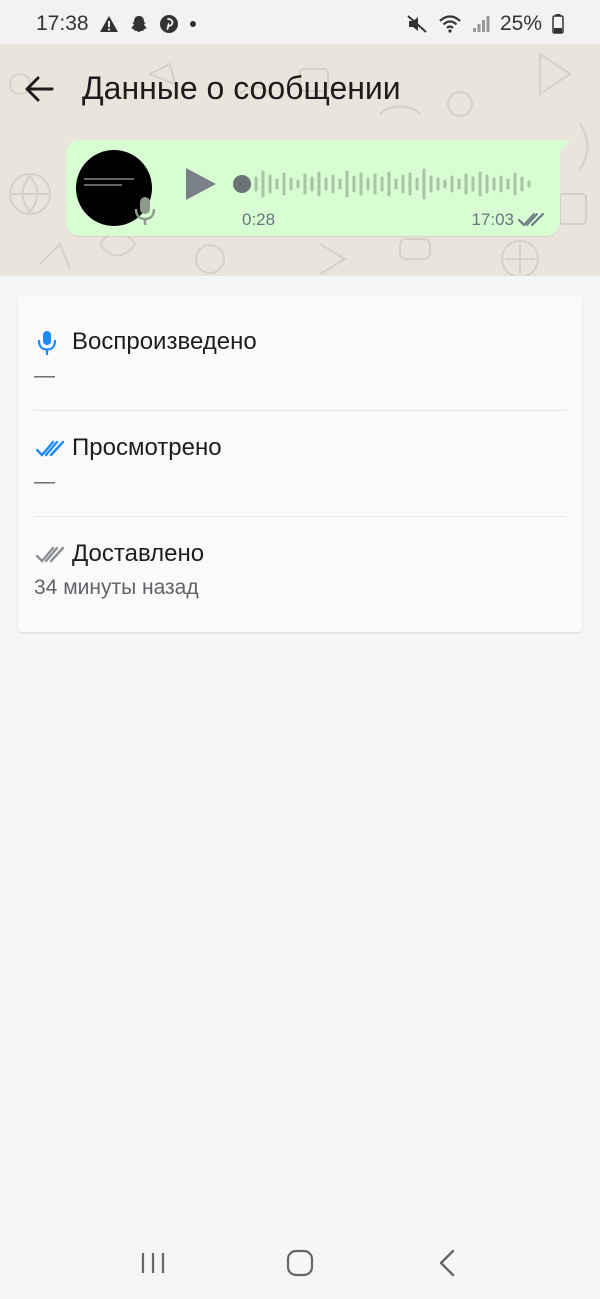 The image size is (600, 1299). What do you see at coordinates (193, 24) in the screenshot?
I see `dot-icon` at bounding box center [193, 24].